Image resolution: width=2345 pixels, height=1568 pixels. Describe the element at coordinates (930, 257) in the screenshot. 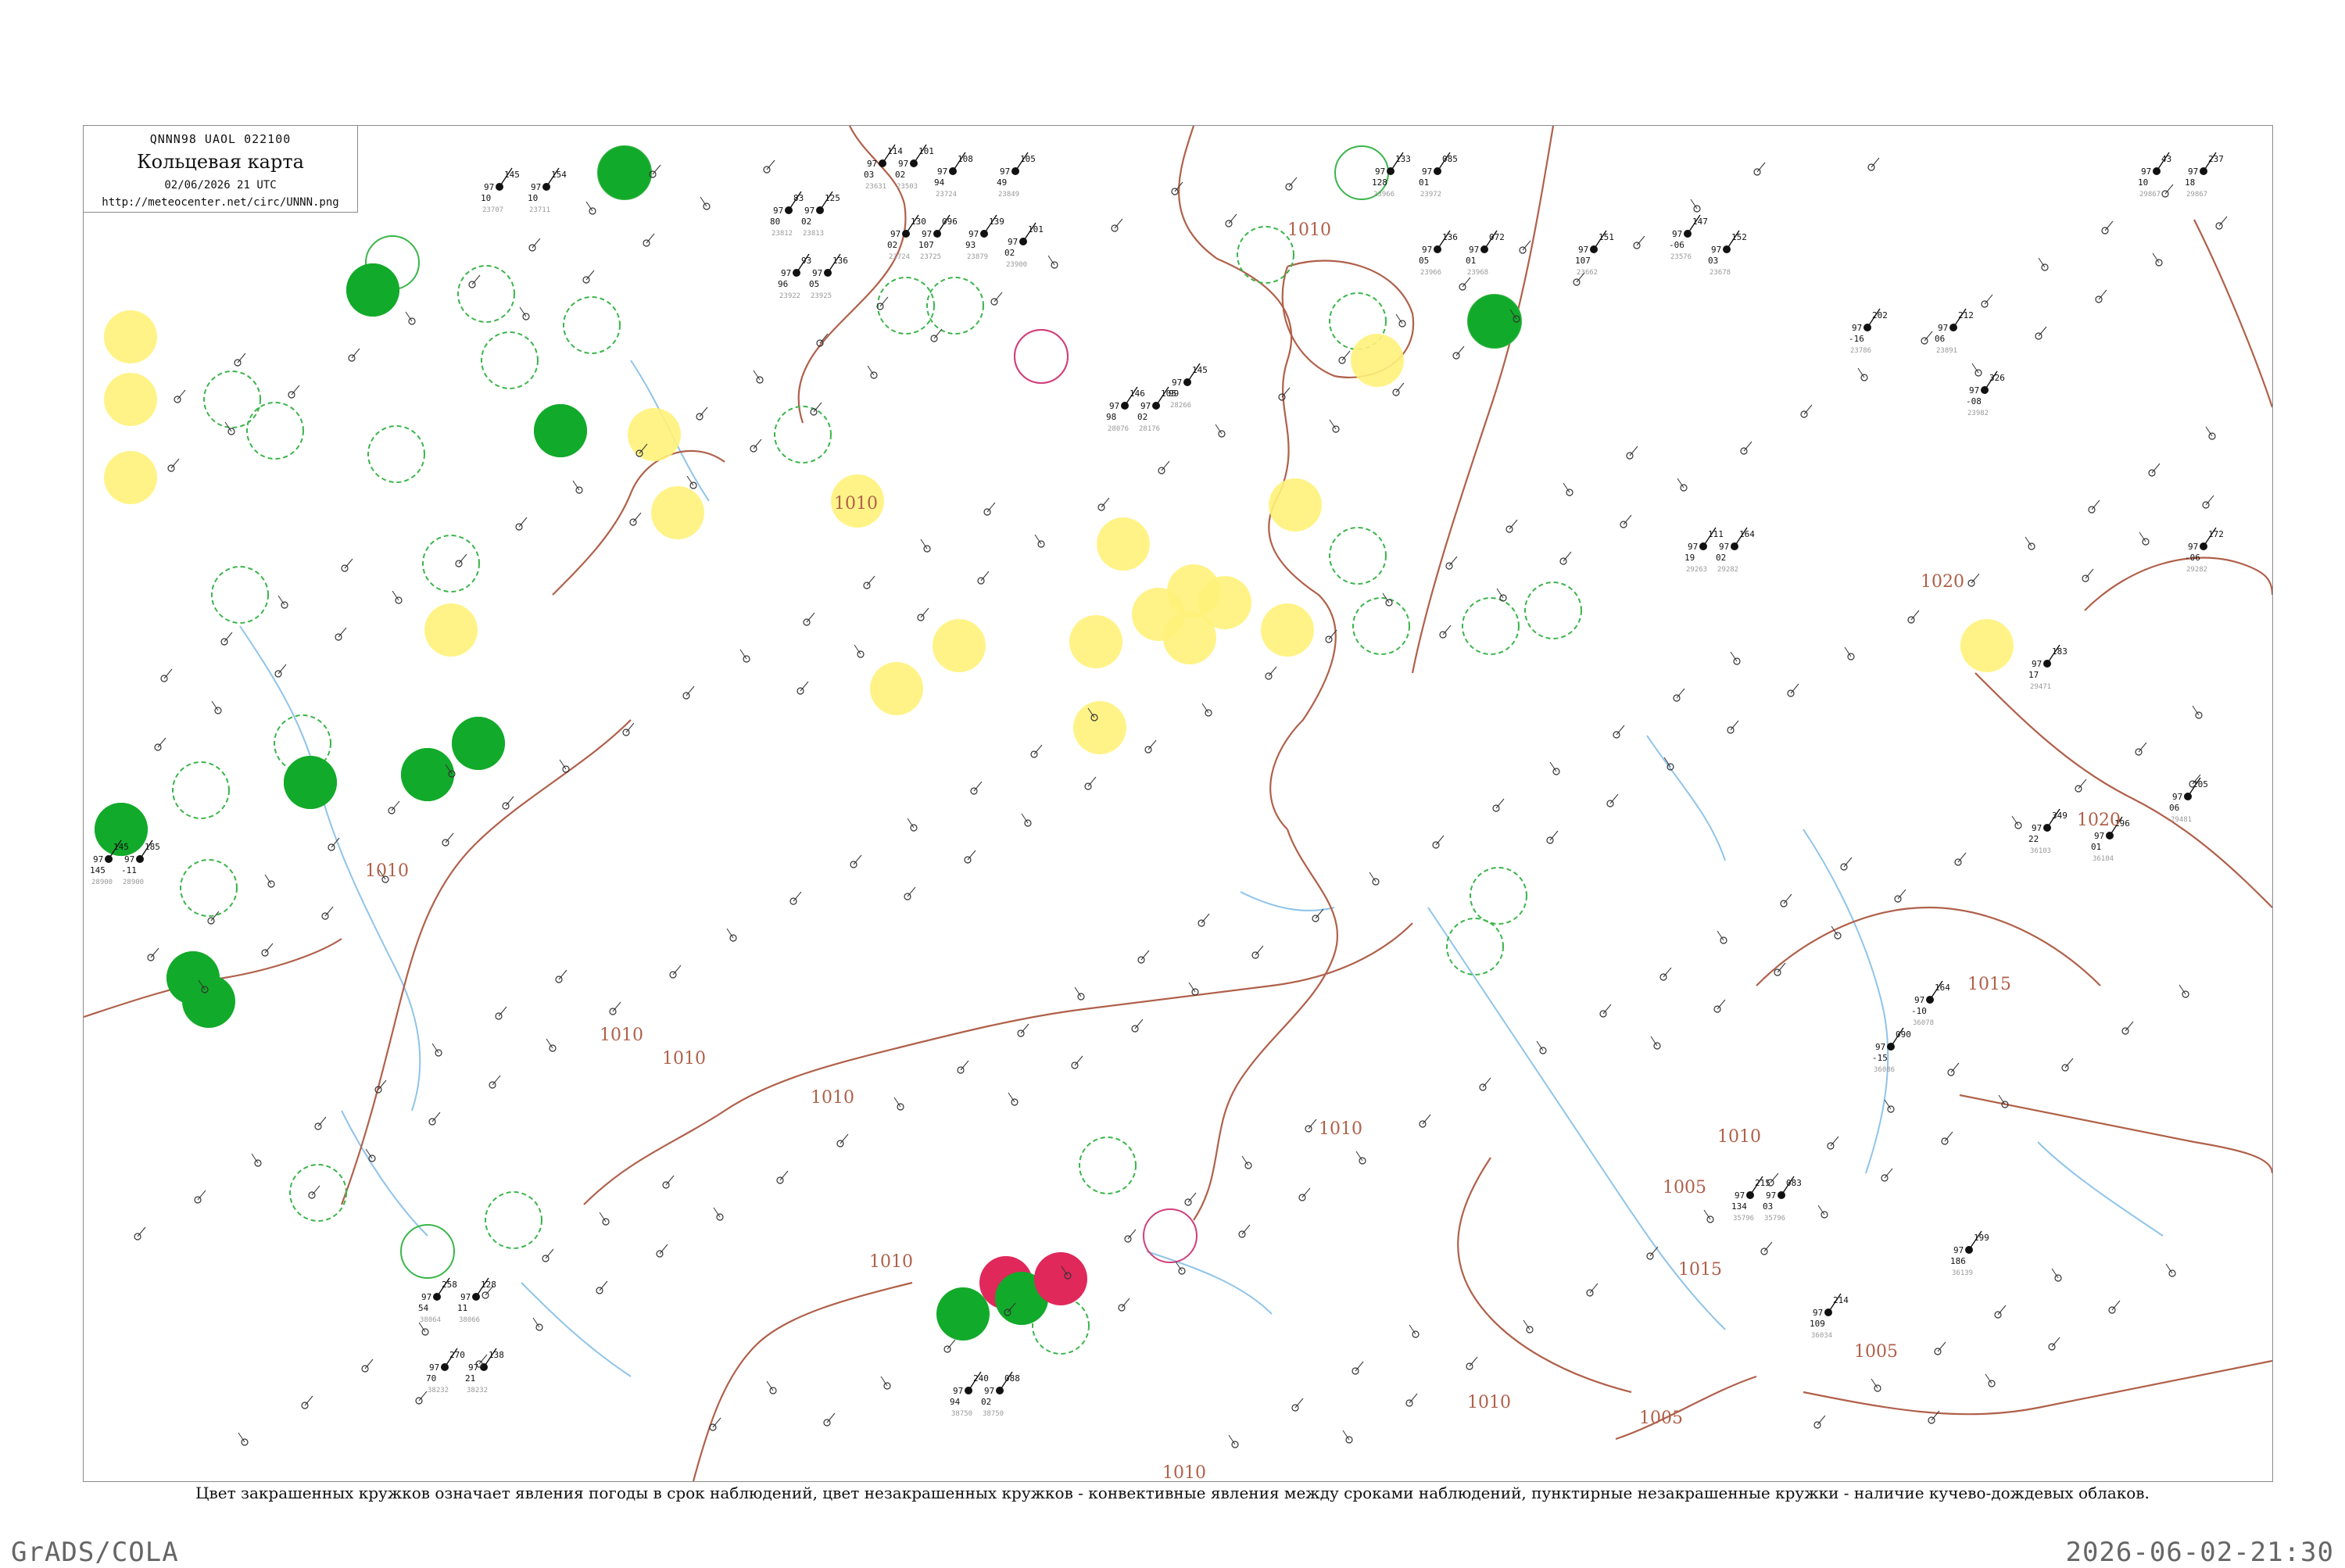

I see `station-index-label: 23725` at that location.